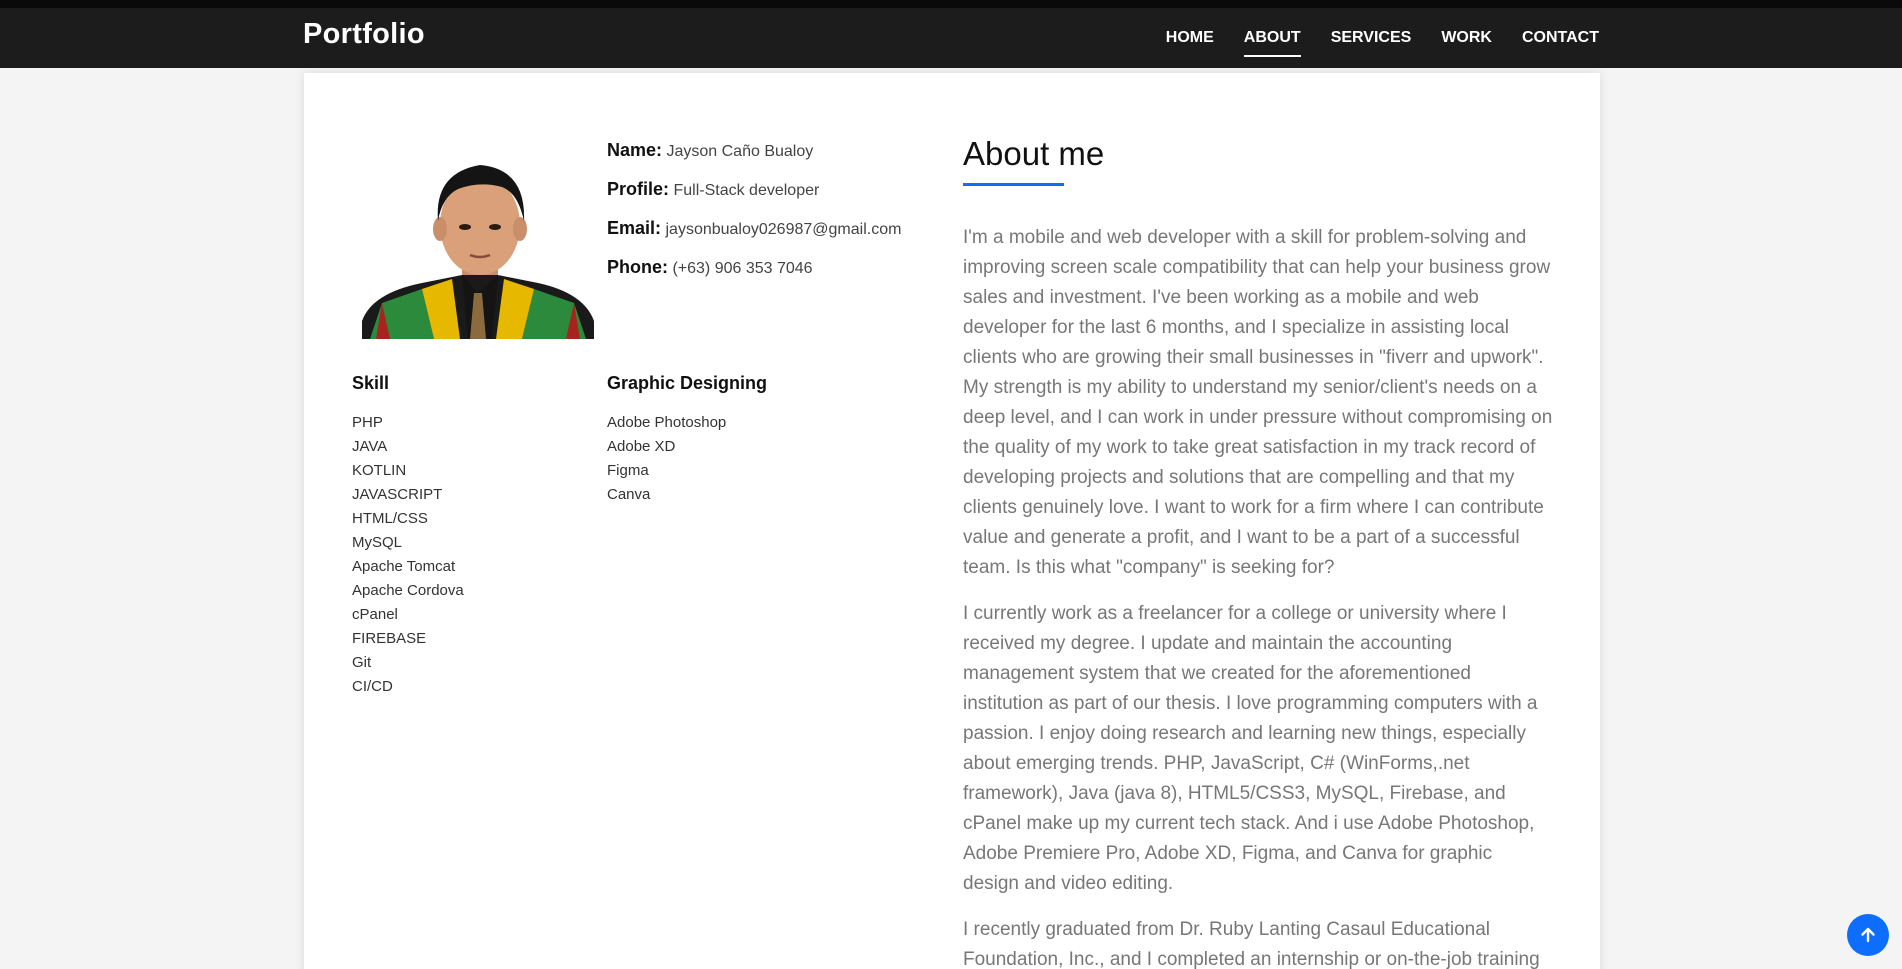 The image size is (1902, 969). I want to click on profile-row: Profile: Full-Stack developer, so click(767, 189).